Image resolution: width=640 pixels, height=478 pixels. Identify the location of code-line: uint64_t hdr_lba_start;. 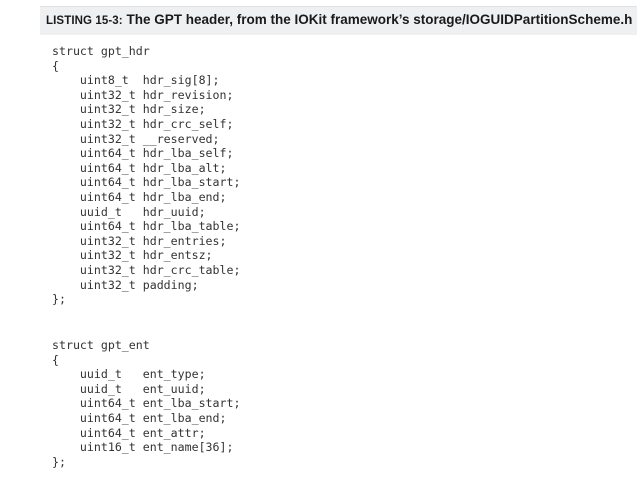
(146, 182).